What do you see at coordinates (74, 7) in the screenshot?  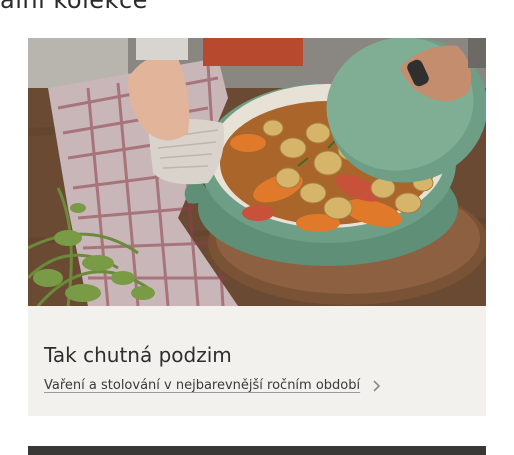 I see `section-title: ální kolekce` at bounding box center [74, 7].